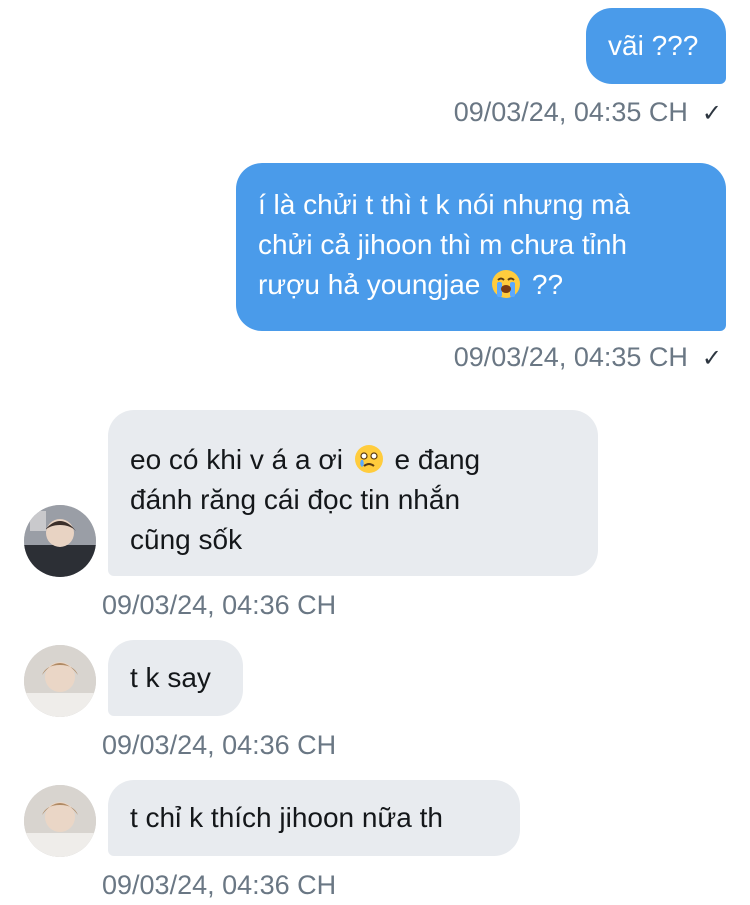  I want to click on message-line: rượu hả youngjae ??, so click(481, 285).